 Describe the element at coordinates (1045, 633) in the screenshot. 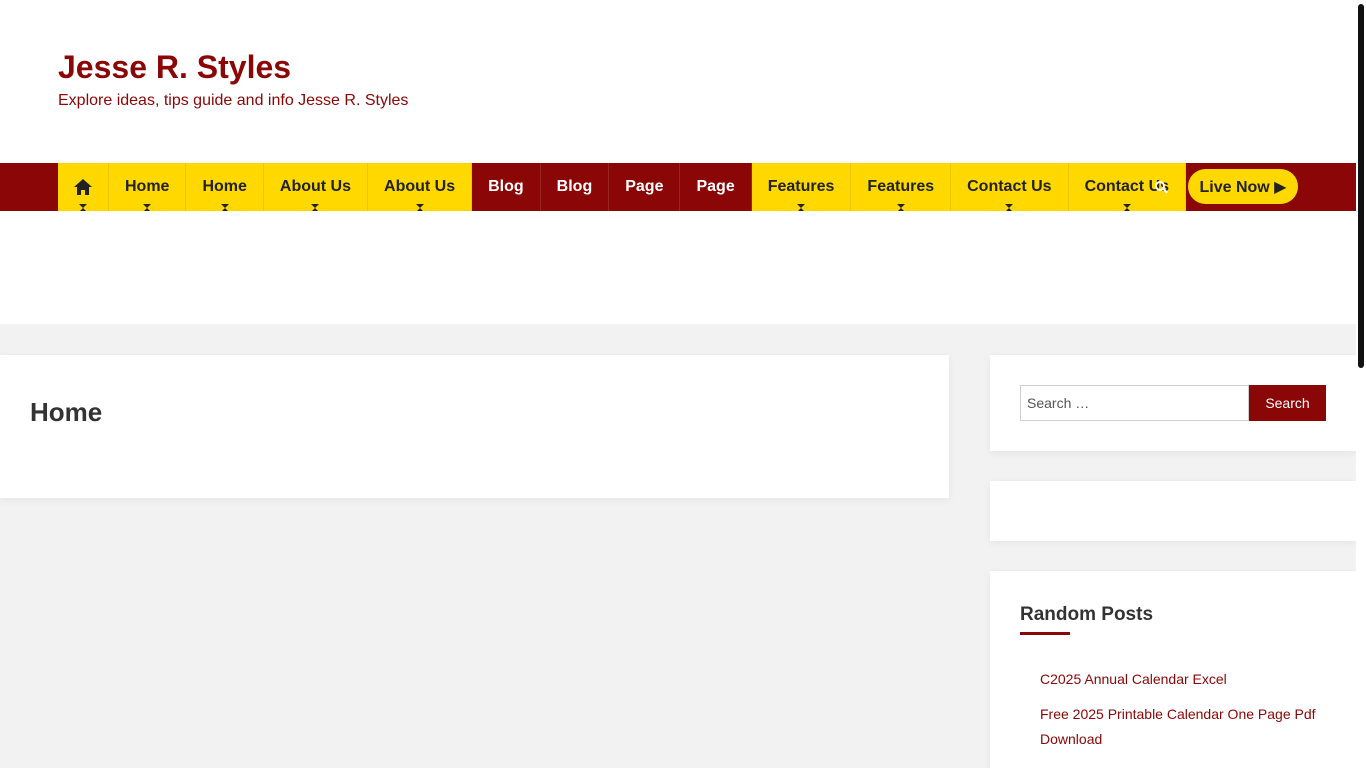

I see `title-underline` at that location.